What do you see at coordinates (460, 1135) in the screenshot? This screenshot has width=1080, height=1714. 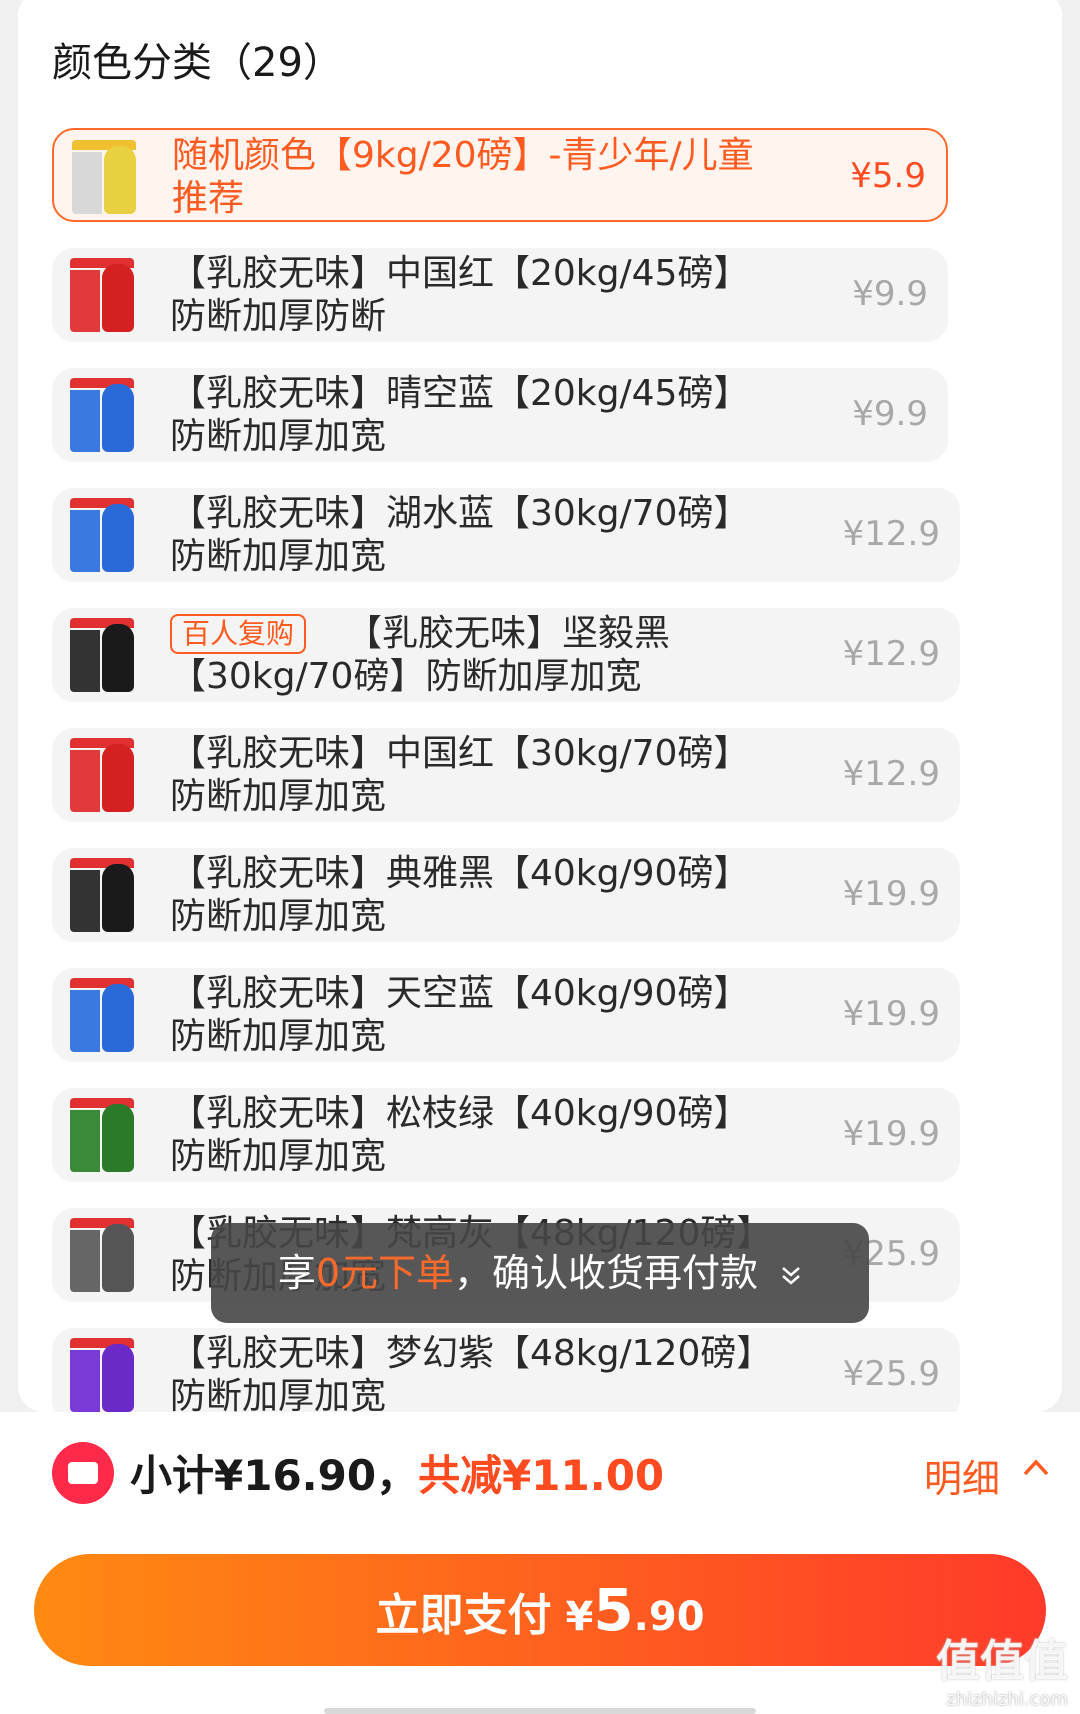 I see `option-label-text: 【乳胶无味】松枝绿【40kg/90磅】防断加厚加宽` at bounding box center [460, 1135].